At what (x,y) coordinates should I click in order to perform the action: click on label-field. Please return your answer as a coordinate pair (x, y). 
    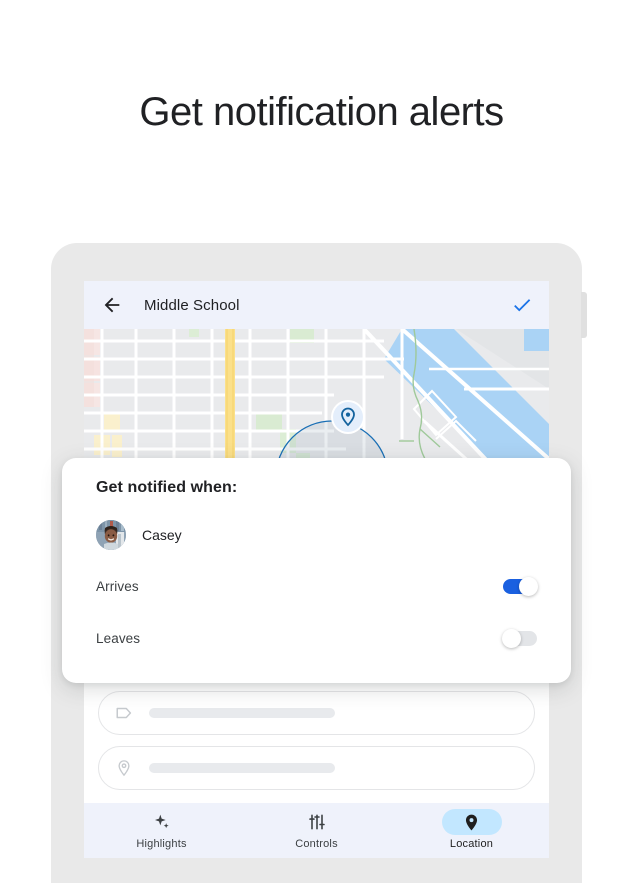
    Looking at the image, I should click on (316, 713).